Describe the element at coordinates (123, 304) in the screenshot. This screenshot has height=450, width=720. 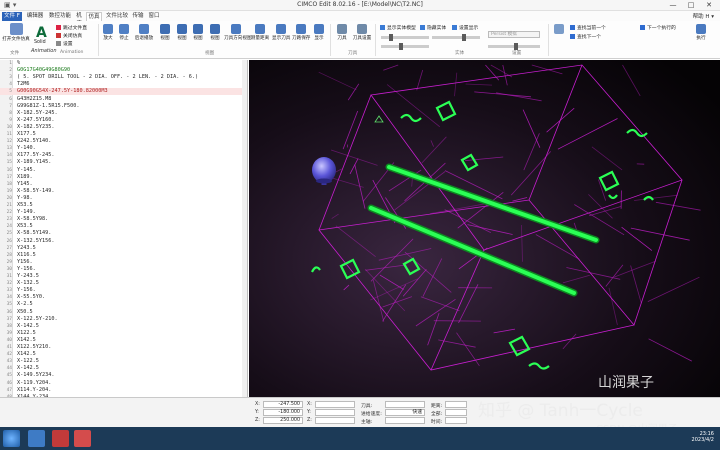
I see `code-line: 35 X-2.5` at that location.